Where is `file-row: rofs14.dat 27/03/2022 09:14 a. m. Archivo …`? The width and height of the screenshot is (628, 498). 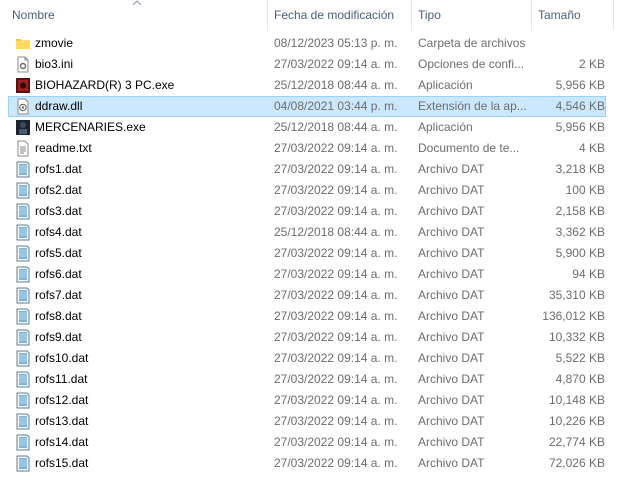 file-row: rofs14.dat 27/03/2022 09:14 a. m. Archivo … is located at coordinates (307, 442).